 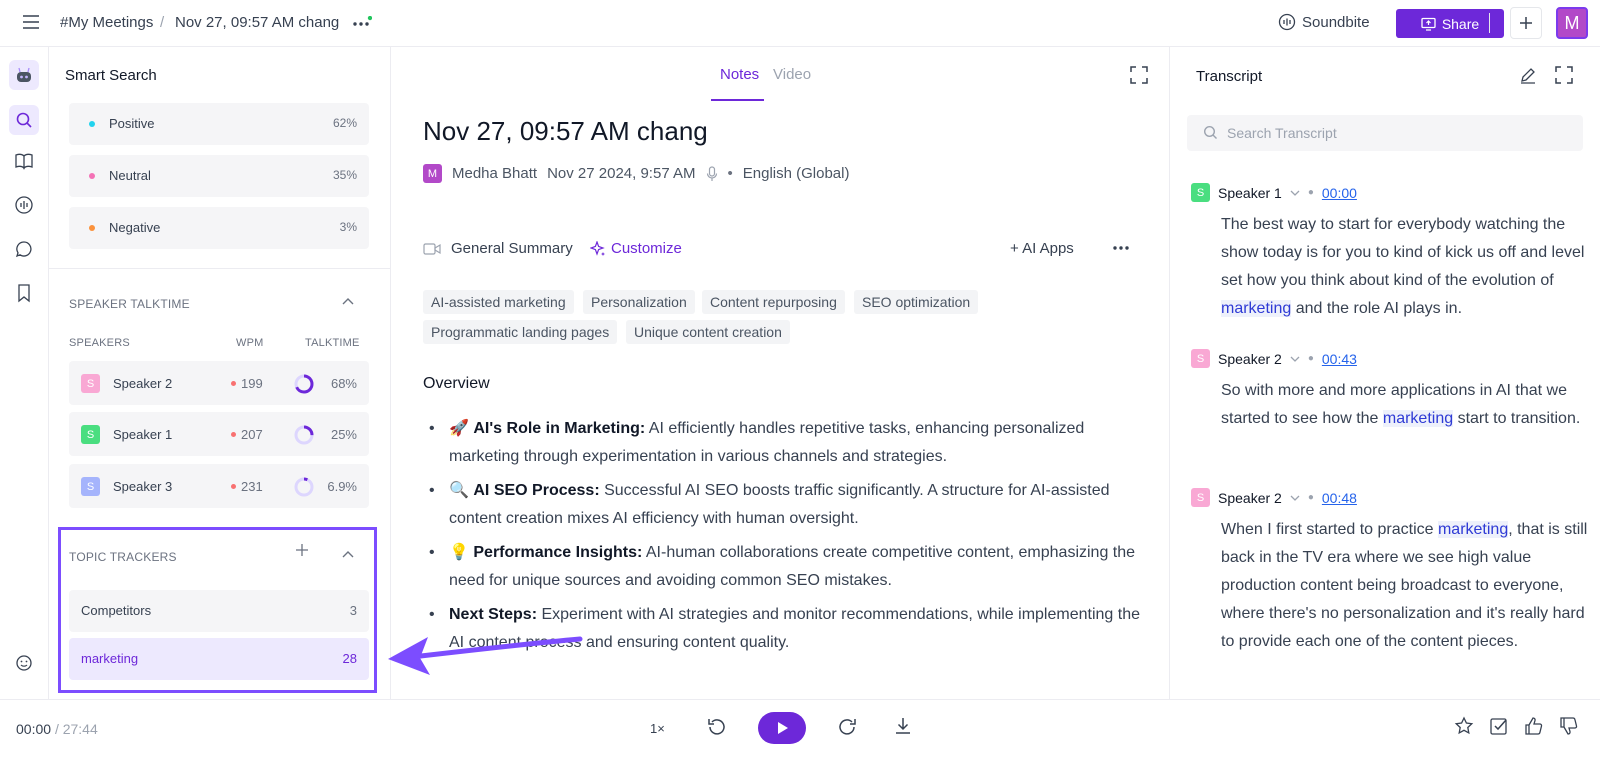 What do you see at coordinates (796, 173) in the screenshot?
I see `meeting-language: English (Global)` at bounding box center [796, 173].